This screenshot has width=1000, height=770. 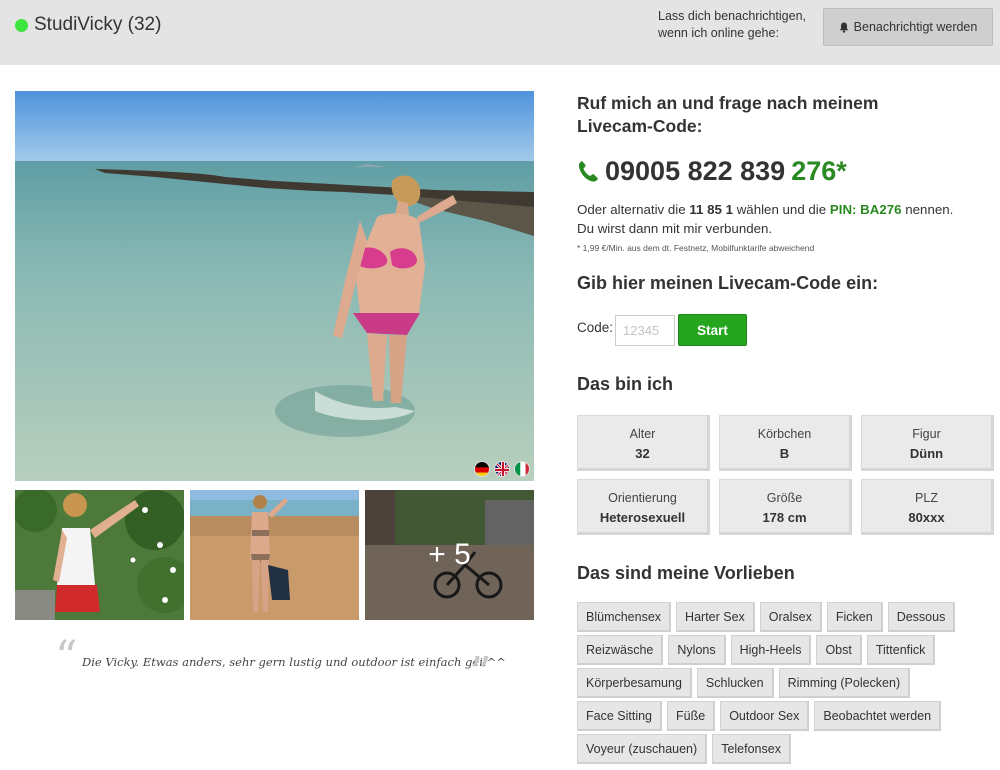 What do you see at coordinates (926, 517) in the screenshot?
I see `attribute-value: 80xxx` at bounding box center [926, 517].